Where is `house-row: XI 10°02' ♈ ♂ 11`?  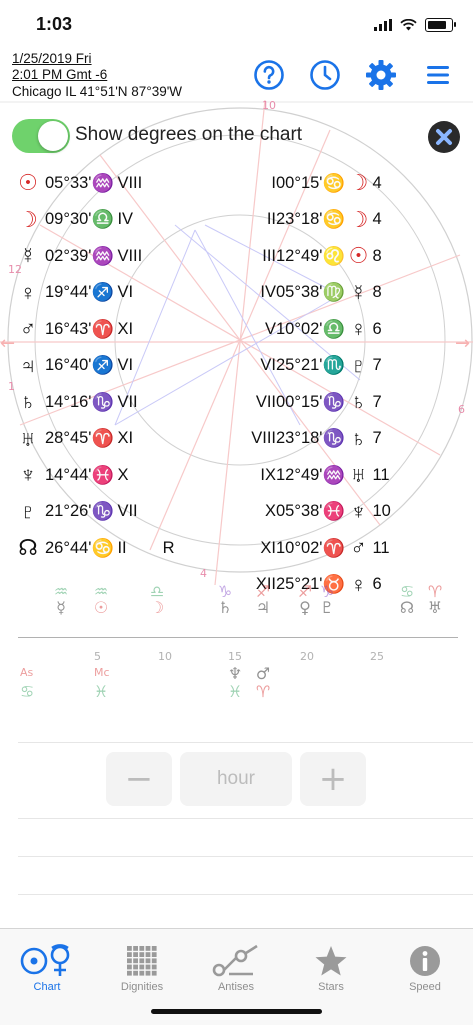
house-row: XI 10°02' ♈ ♂ 11 is located at coordinates (318, 548).